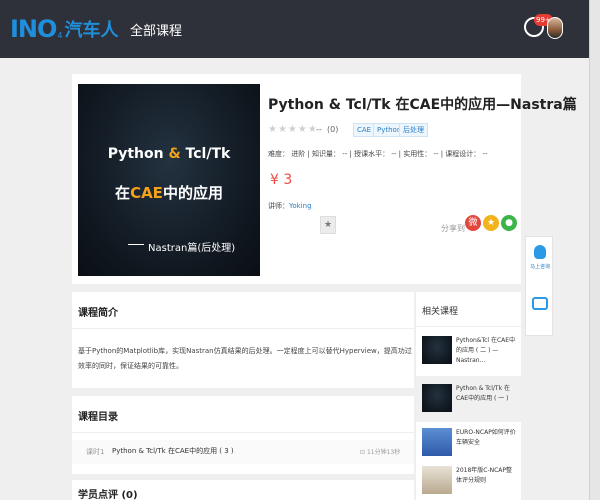  Describe the element at coordinates (364, 130) in the screenshot. I see `tag-cae: CAE` at that location.